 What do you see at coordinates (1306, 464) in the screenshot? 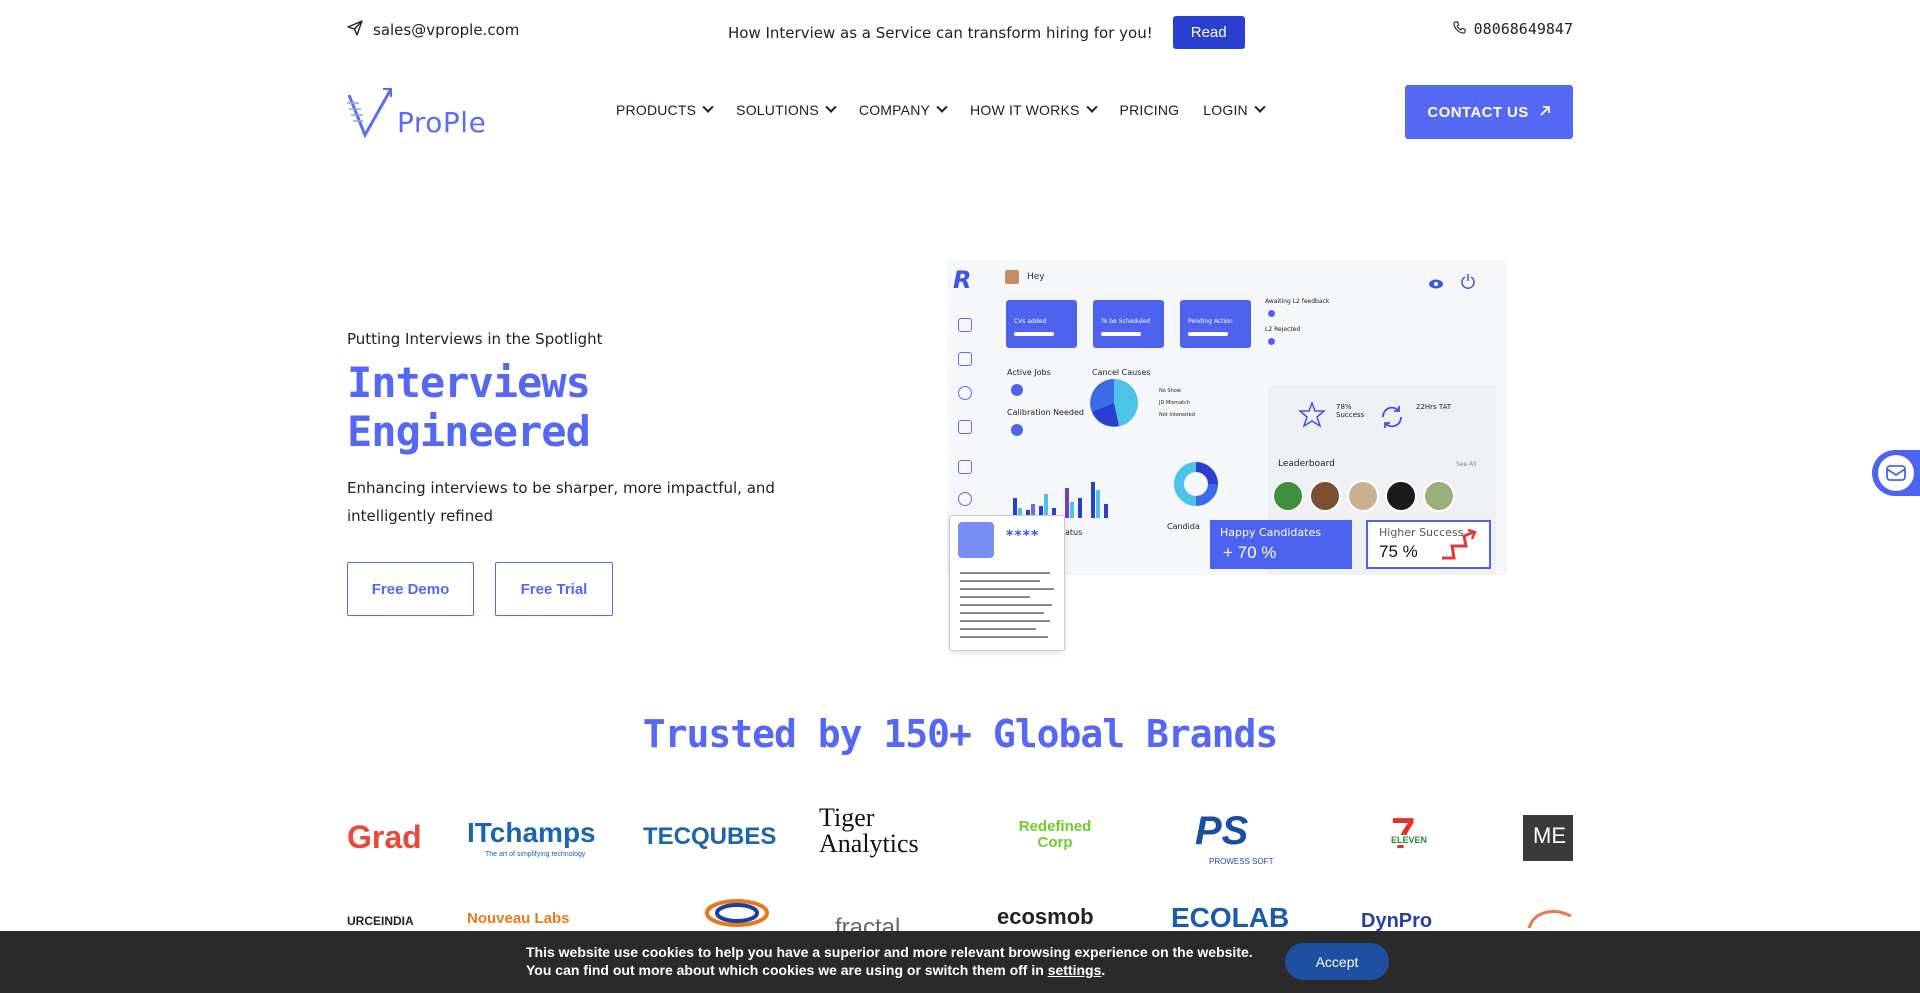
I see `leaderboard-title: Leaderboard` at bounding box center [1306, 464].